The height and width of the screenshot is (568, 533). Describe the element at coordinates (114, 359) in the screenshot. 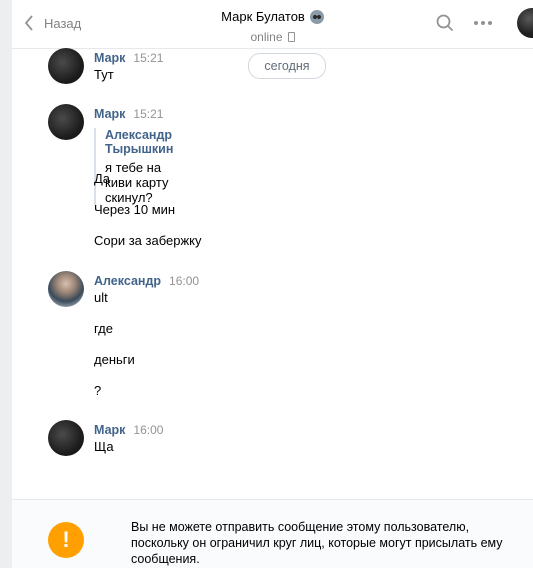

I see `message-text: деньги` at that location.